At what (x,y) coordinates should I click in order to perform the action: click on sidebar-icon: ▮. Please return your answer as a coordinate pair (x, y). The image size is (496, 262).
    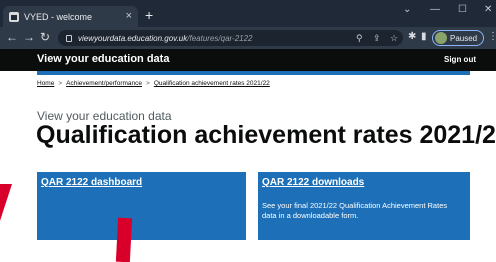
    Looking at the image, I should click on (424, 37).